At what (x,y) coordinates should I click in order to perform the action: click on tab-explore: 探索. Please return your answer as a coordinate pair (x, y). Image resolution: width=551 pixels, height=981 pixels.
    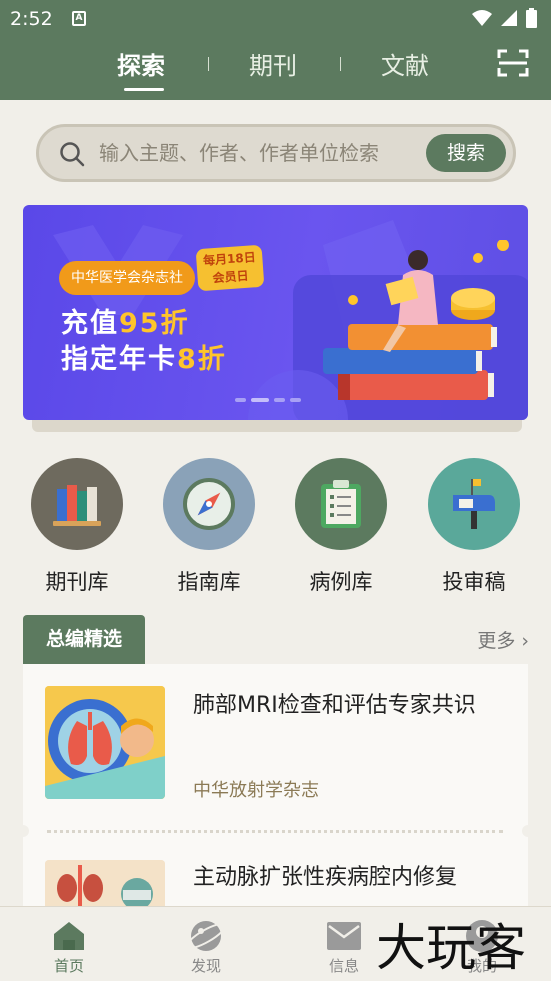
    Looking at the image, I should click on (141, 63).